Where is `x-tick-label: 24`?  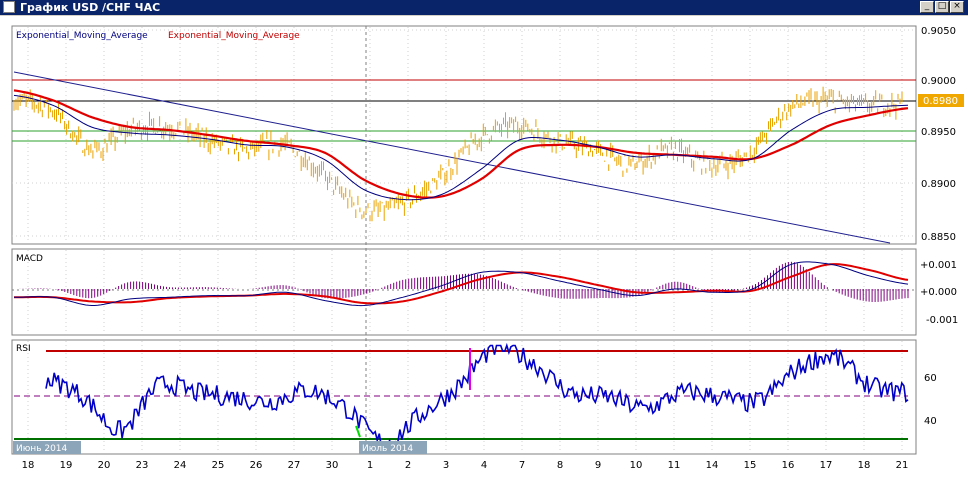
x-tick-label: 24 is located at coordinates (180, 465).